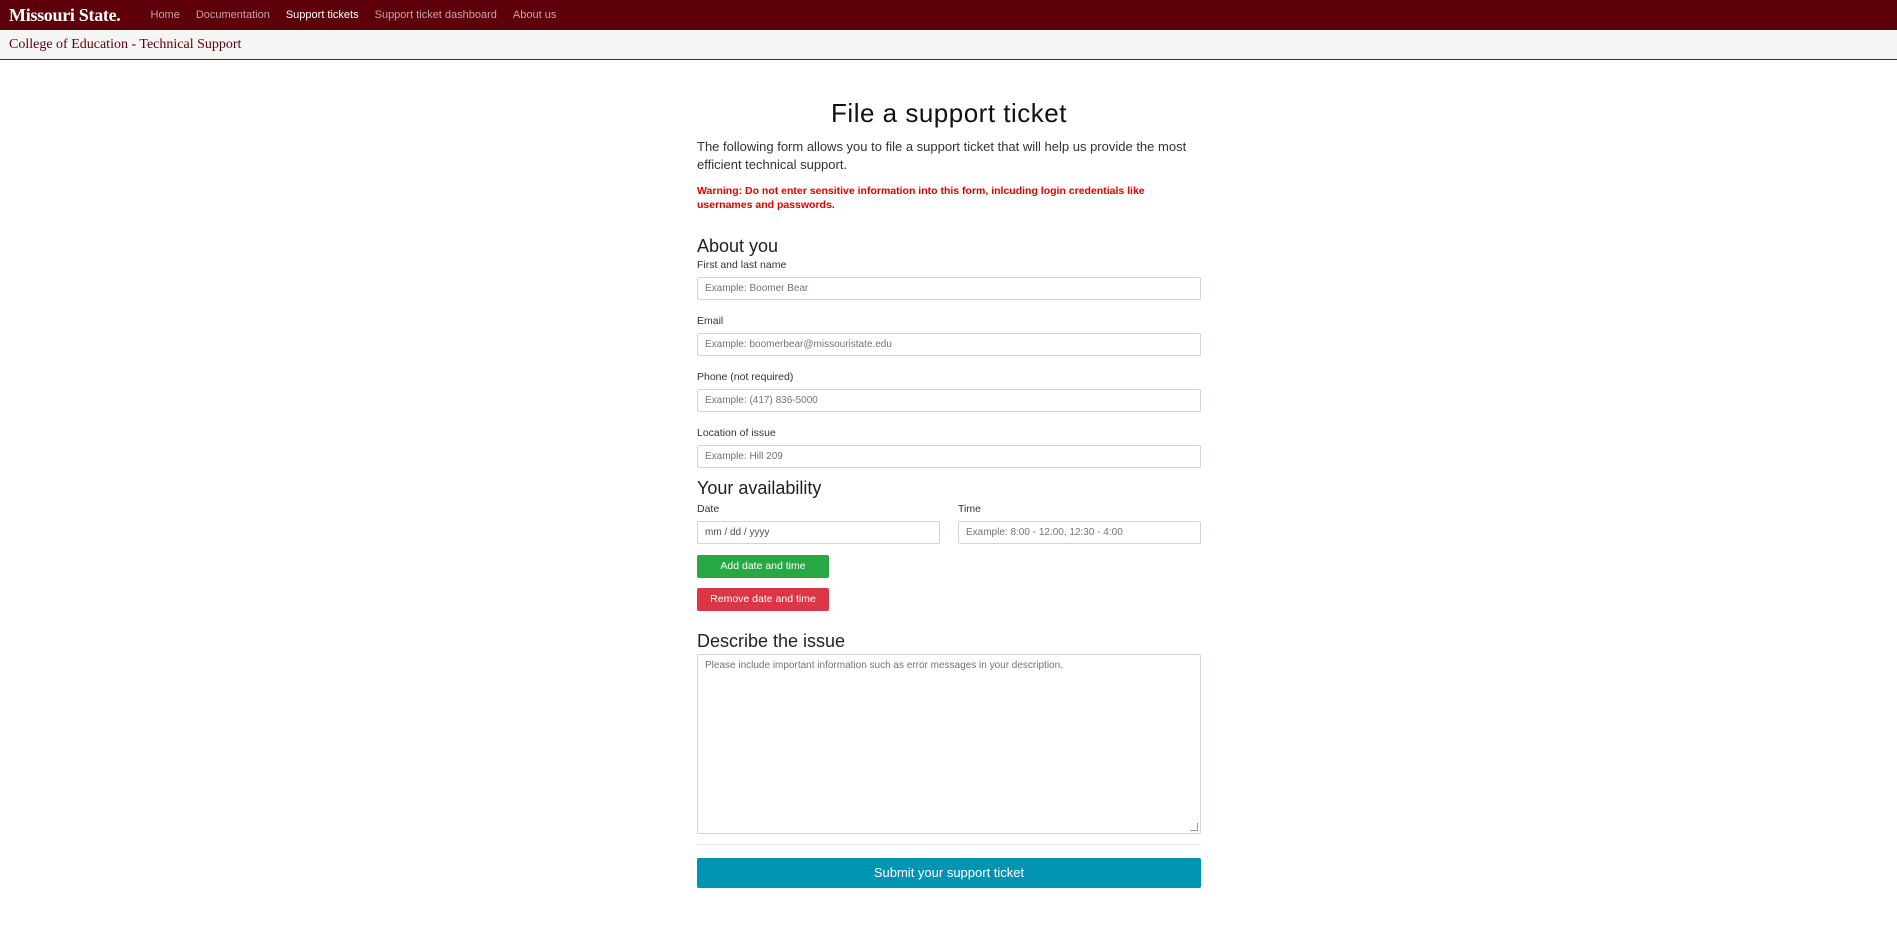 The height and width of the screenshot is (935, 1897). I want to click on phone-label: Phone (not required), so click(745, 377).